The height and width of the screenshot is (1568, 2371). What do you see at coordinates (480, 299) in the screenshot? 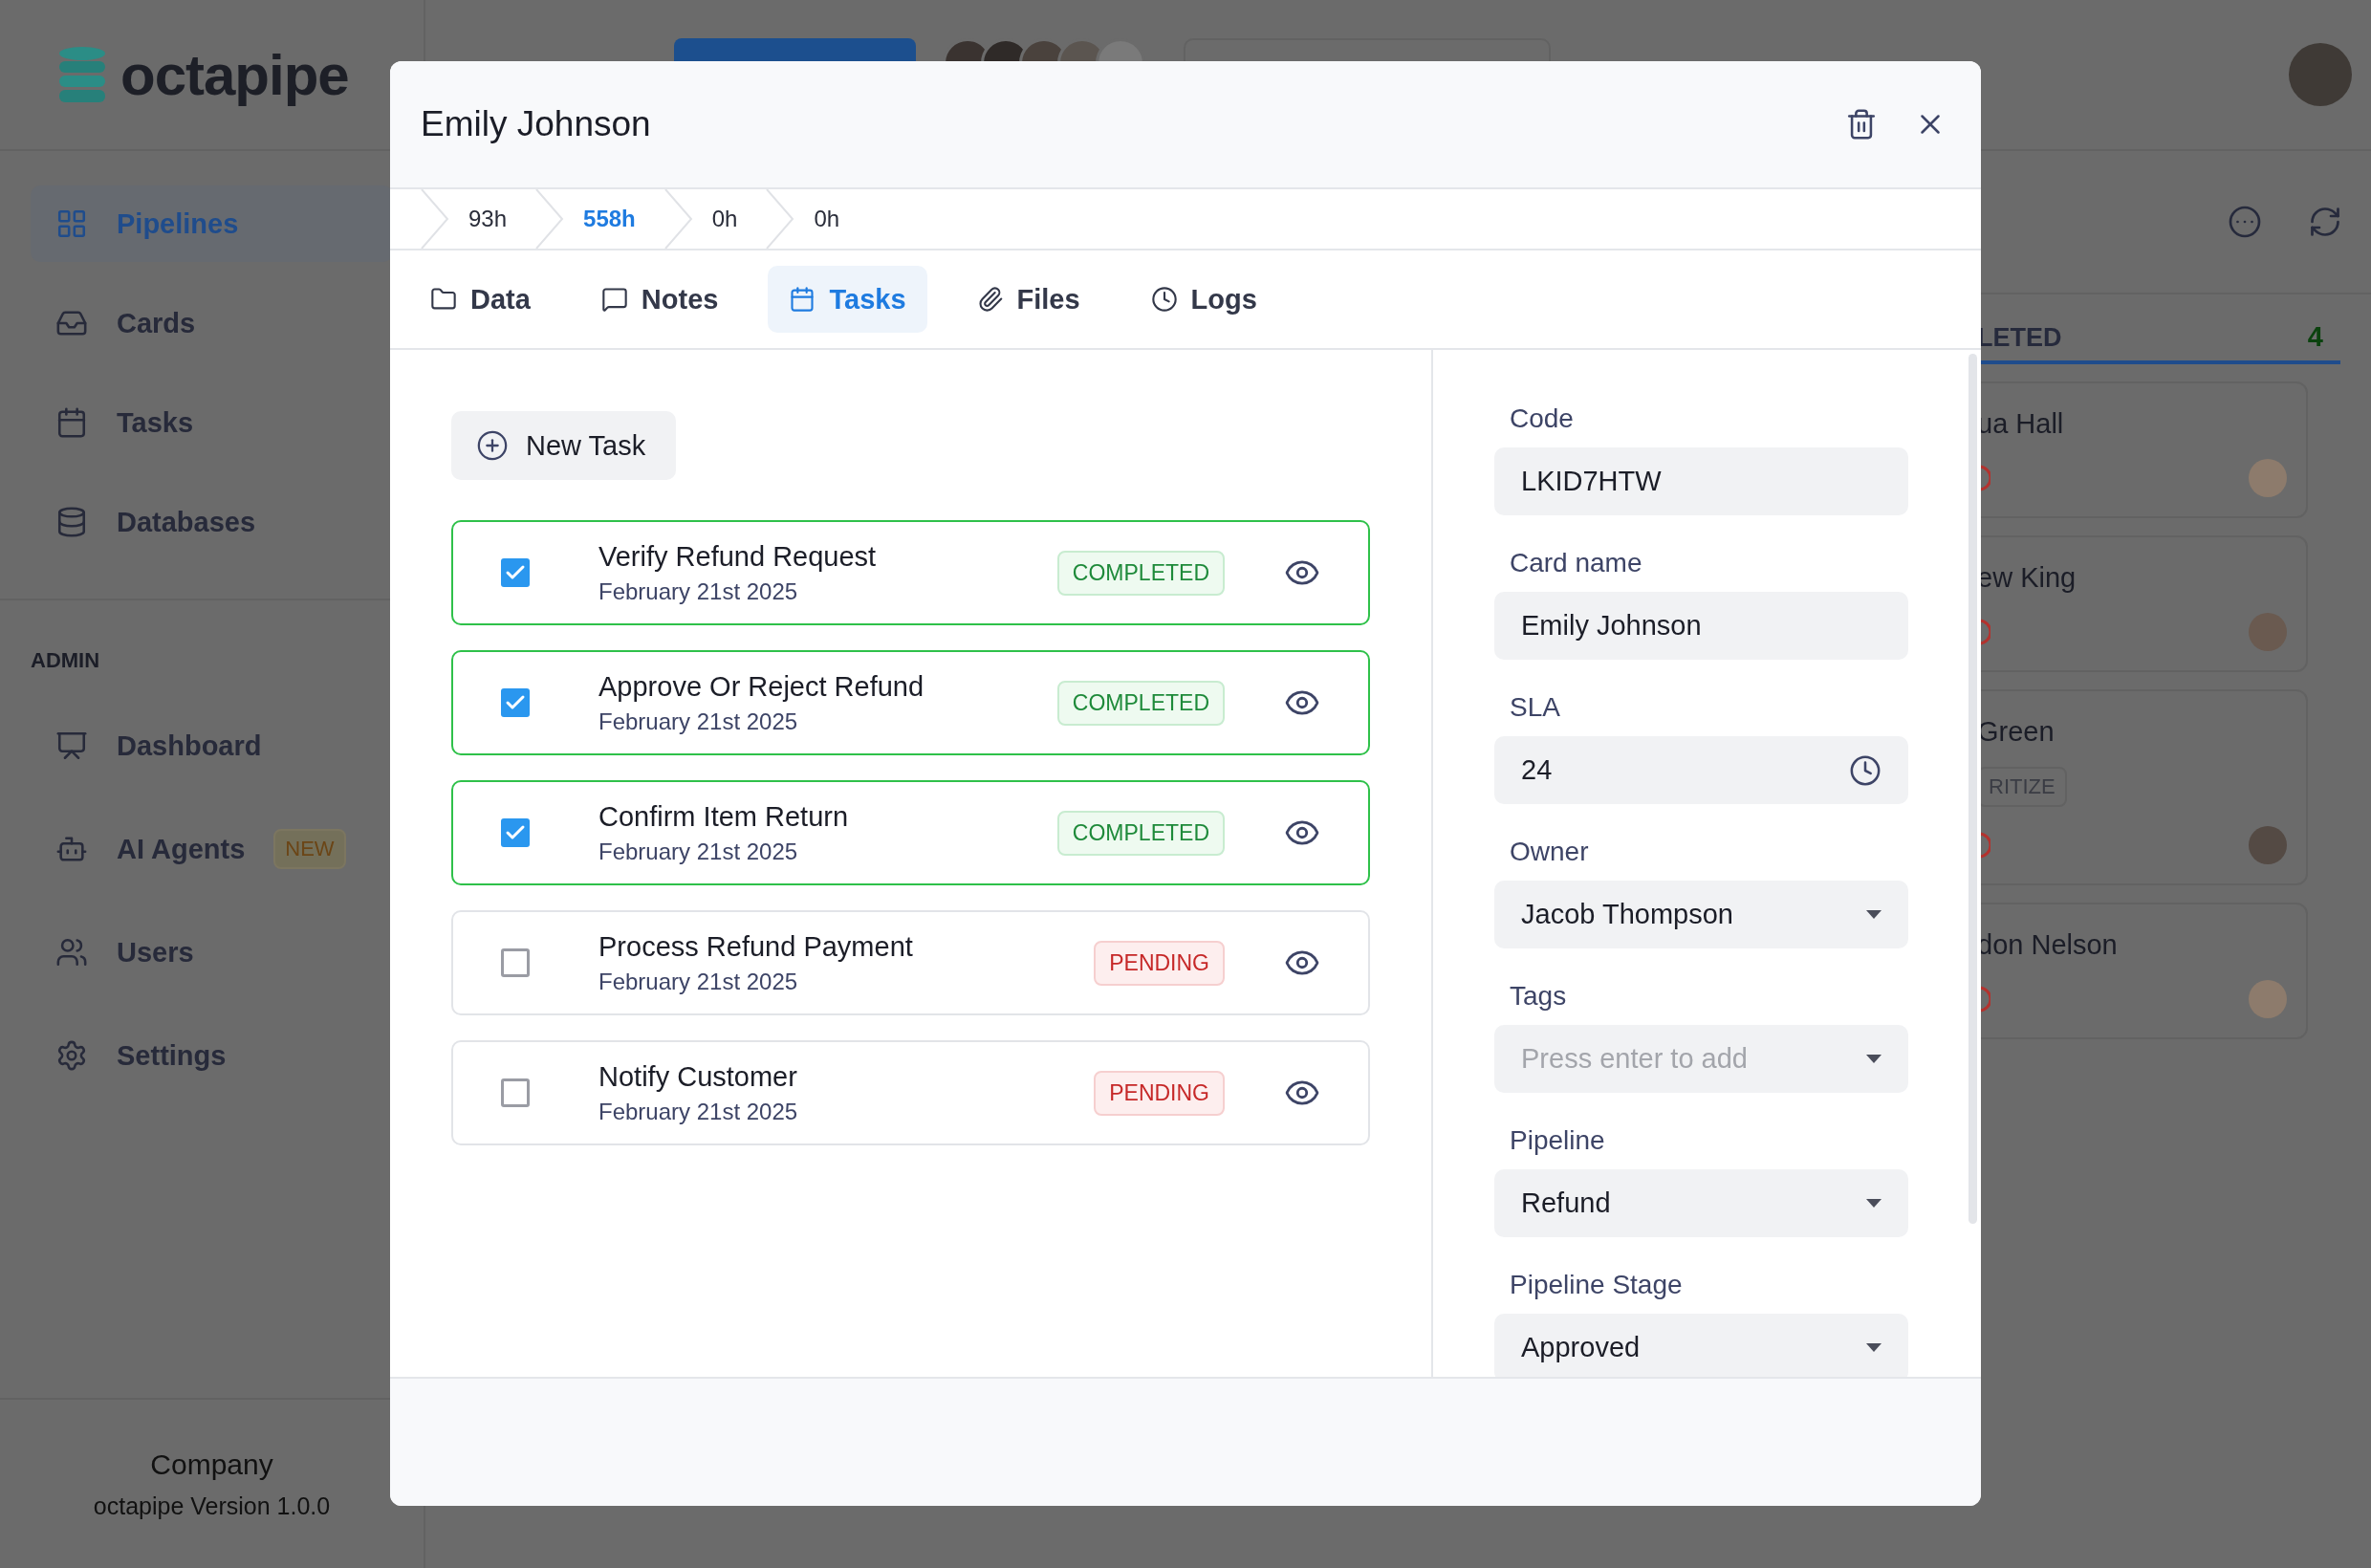
I see `tab: Data` at bounding box center [480, 299].